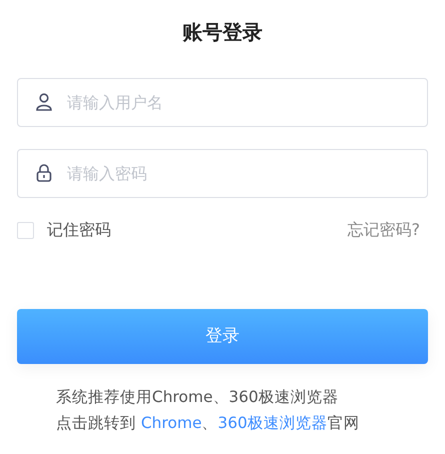 Image resolution: width=445 pixels, height=454 pixels. Describe the element at coordinates (197, 397) in the screenshot. I see `browser-recommendation-text: 系统推荐使用Chrome、360极速浏览器` at that location.